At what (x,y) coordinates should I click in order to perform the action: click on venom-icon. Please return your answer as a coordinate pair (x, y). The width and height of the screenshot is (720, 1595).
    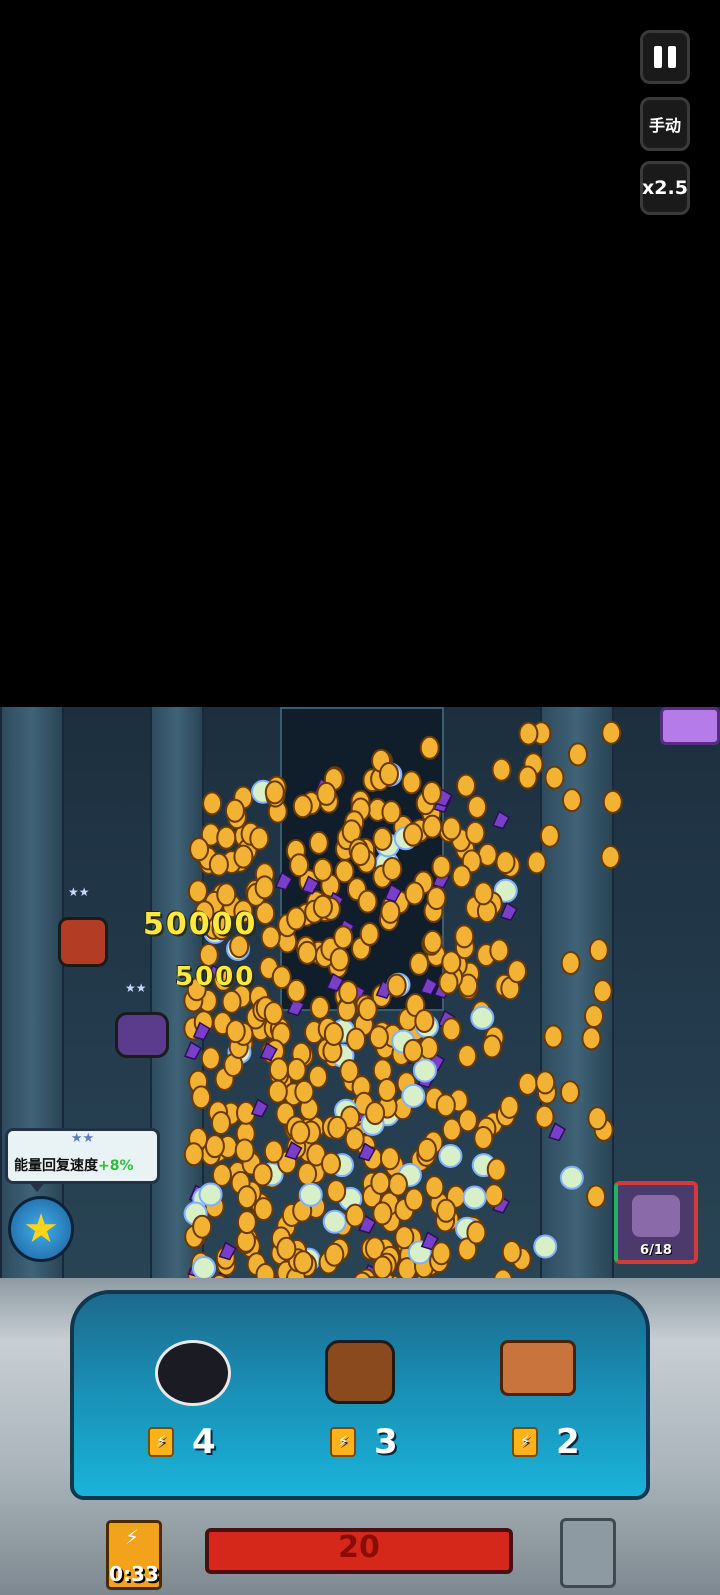
    Looking at the image, I should click on (193, 1373).